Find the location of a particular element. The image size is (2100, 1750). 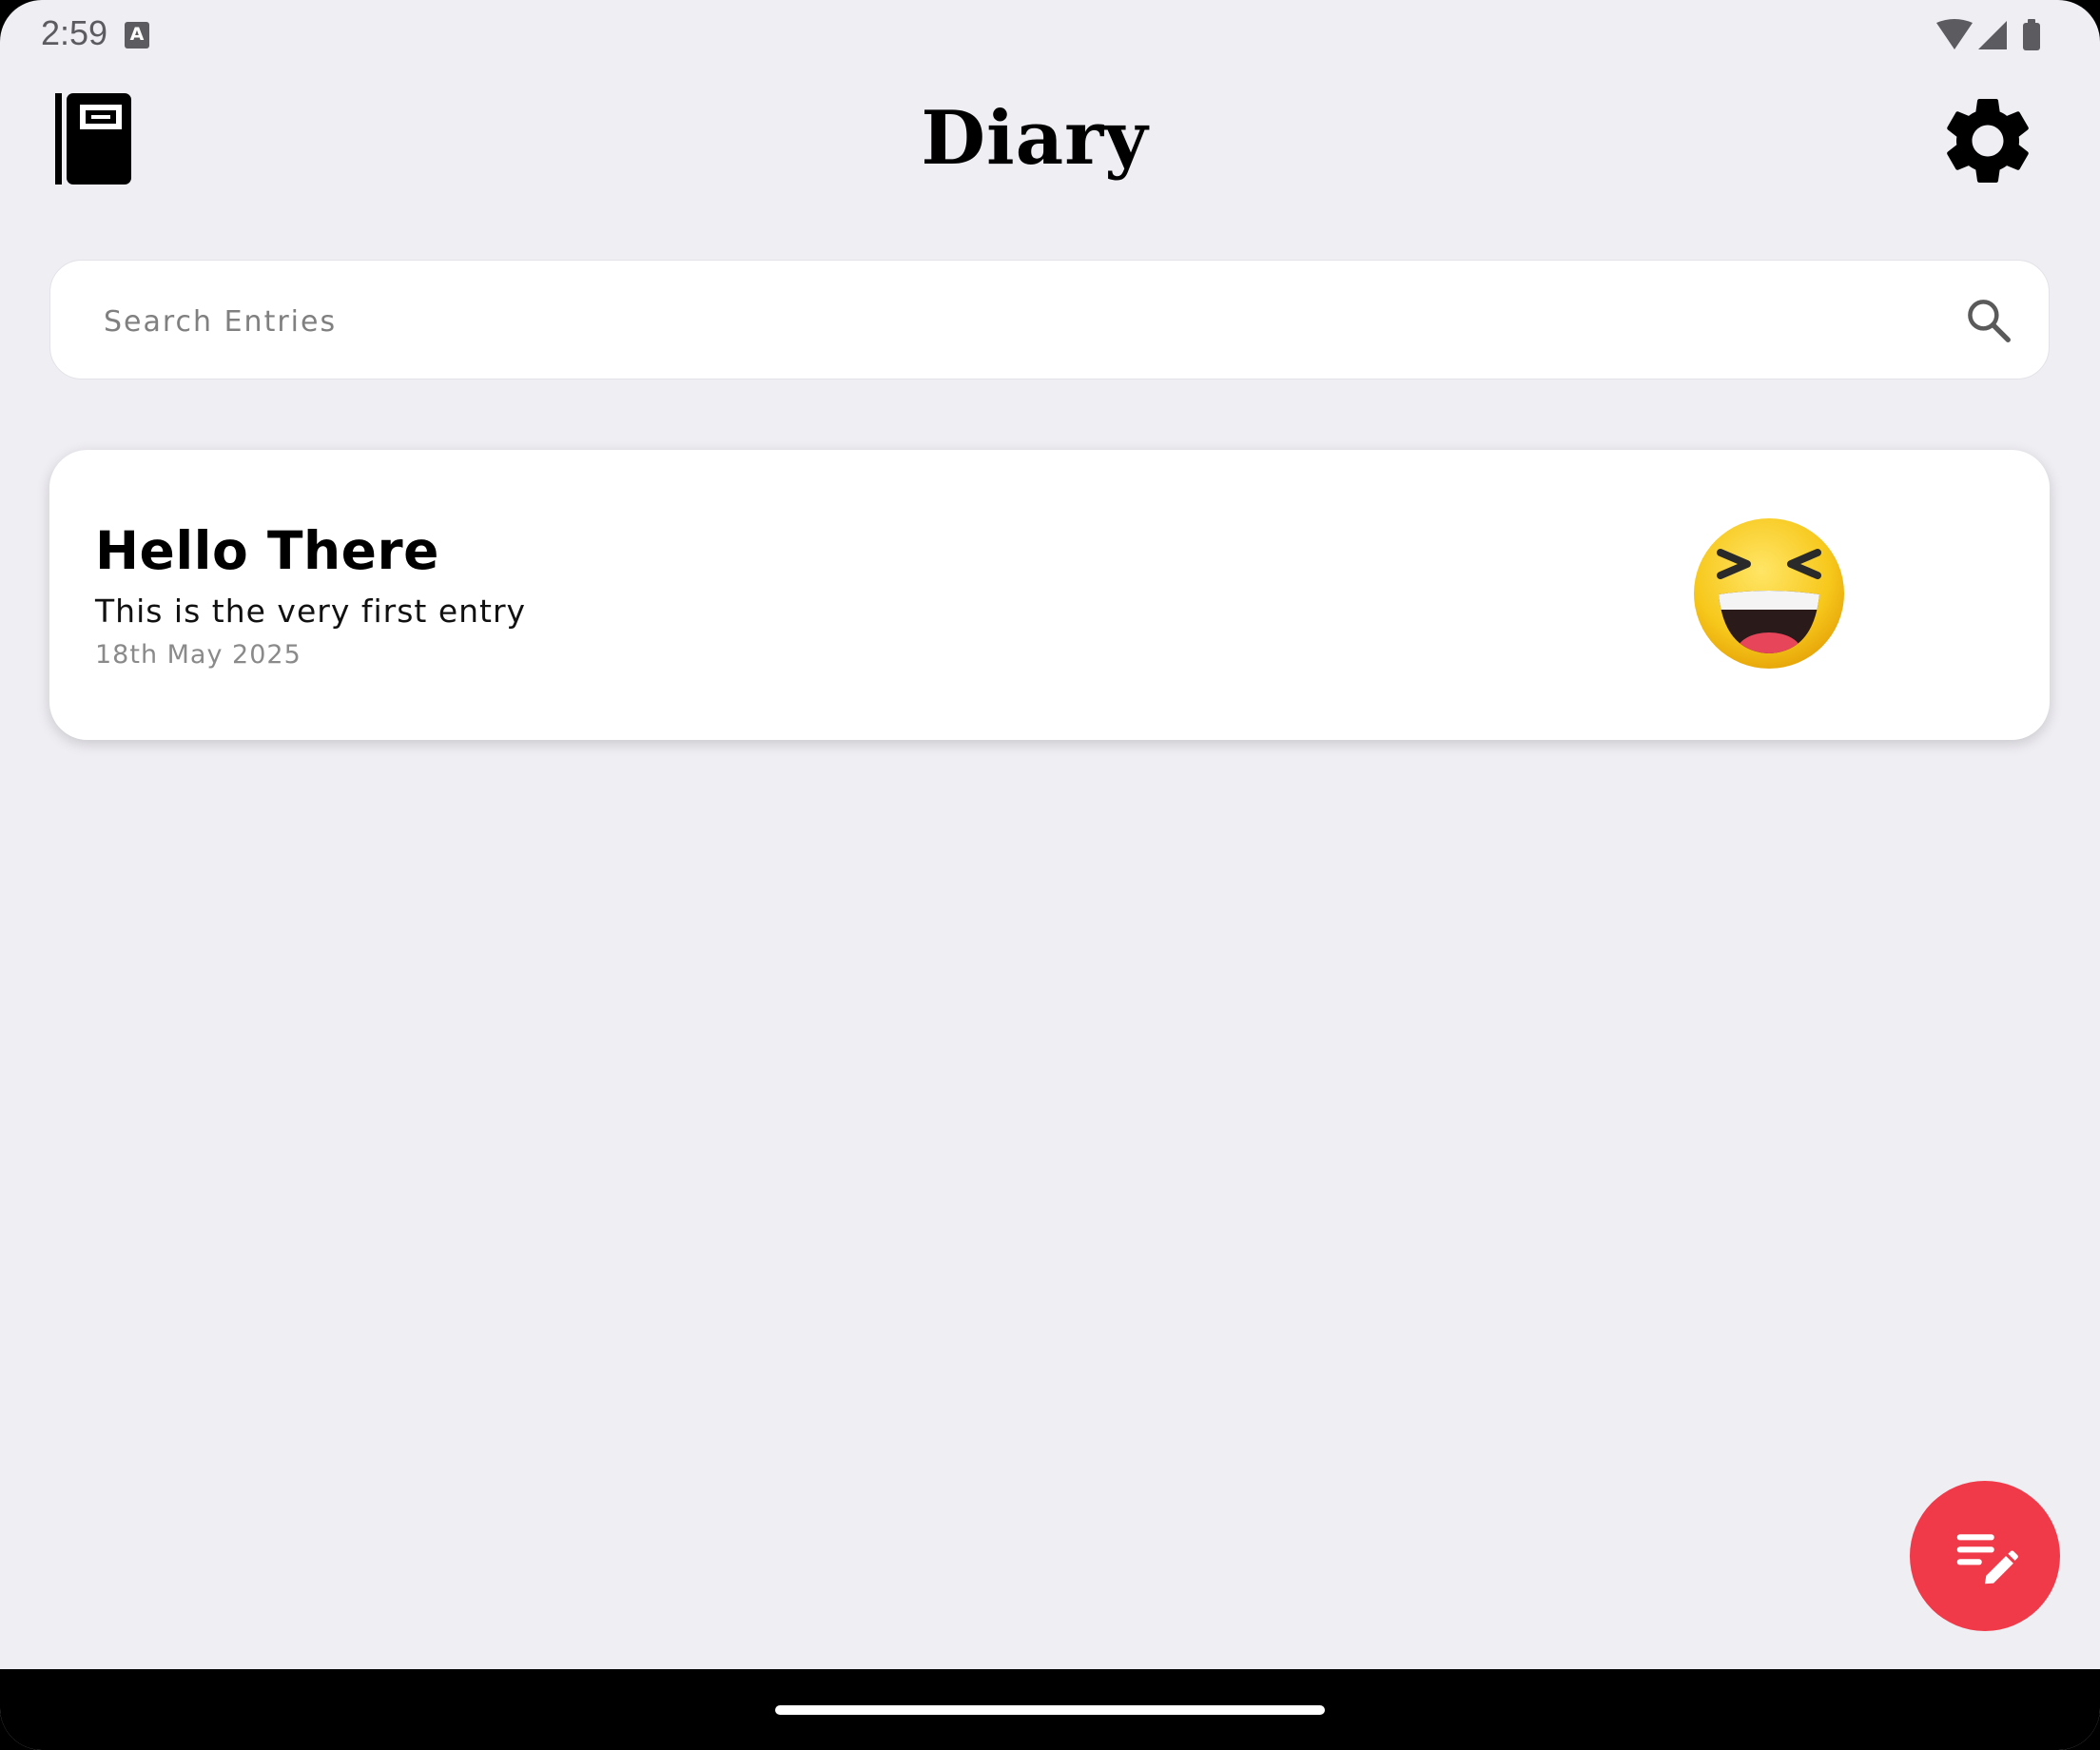

search-bar is located at coordinates (1049, 319).